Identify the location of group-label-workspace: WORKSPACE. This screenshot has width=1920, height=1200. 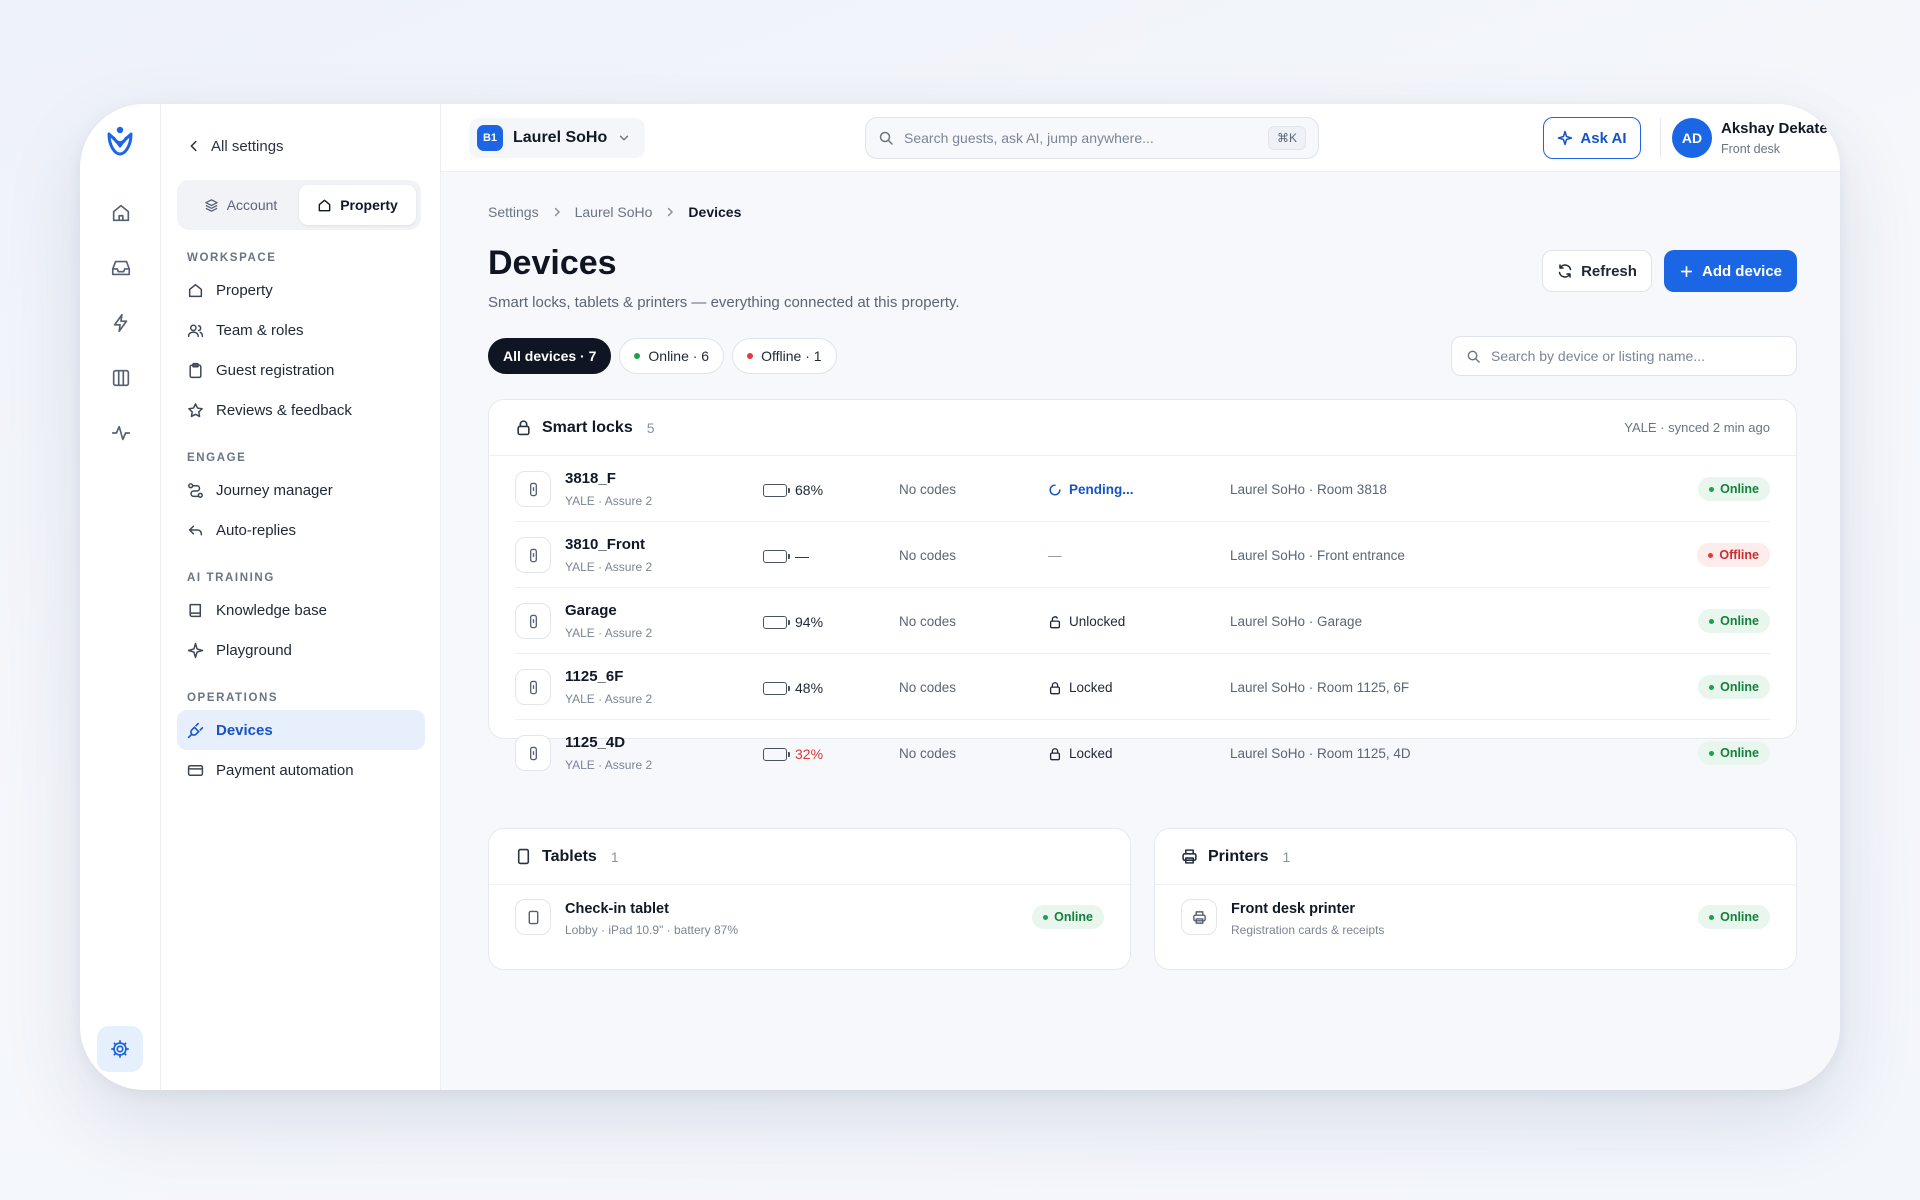
(232, 258).